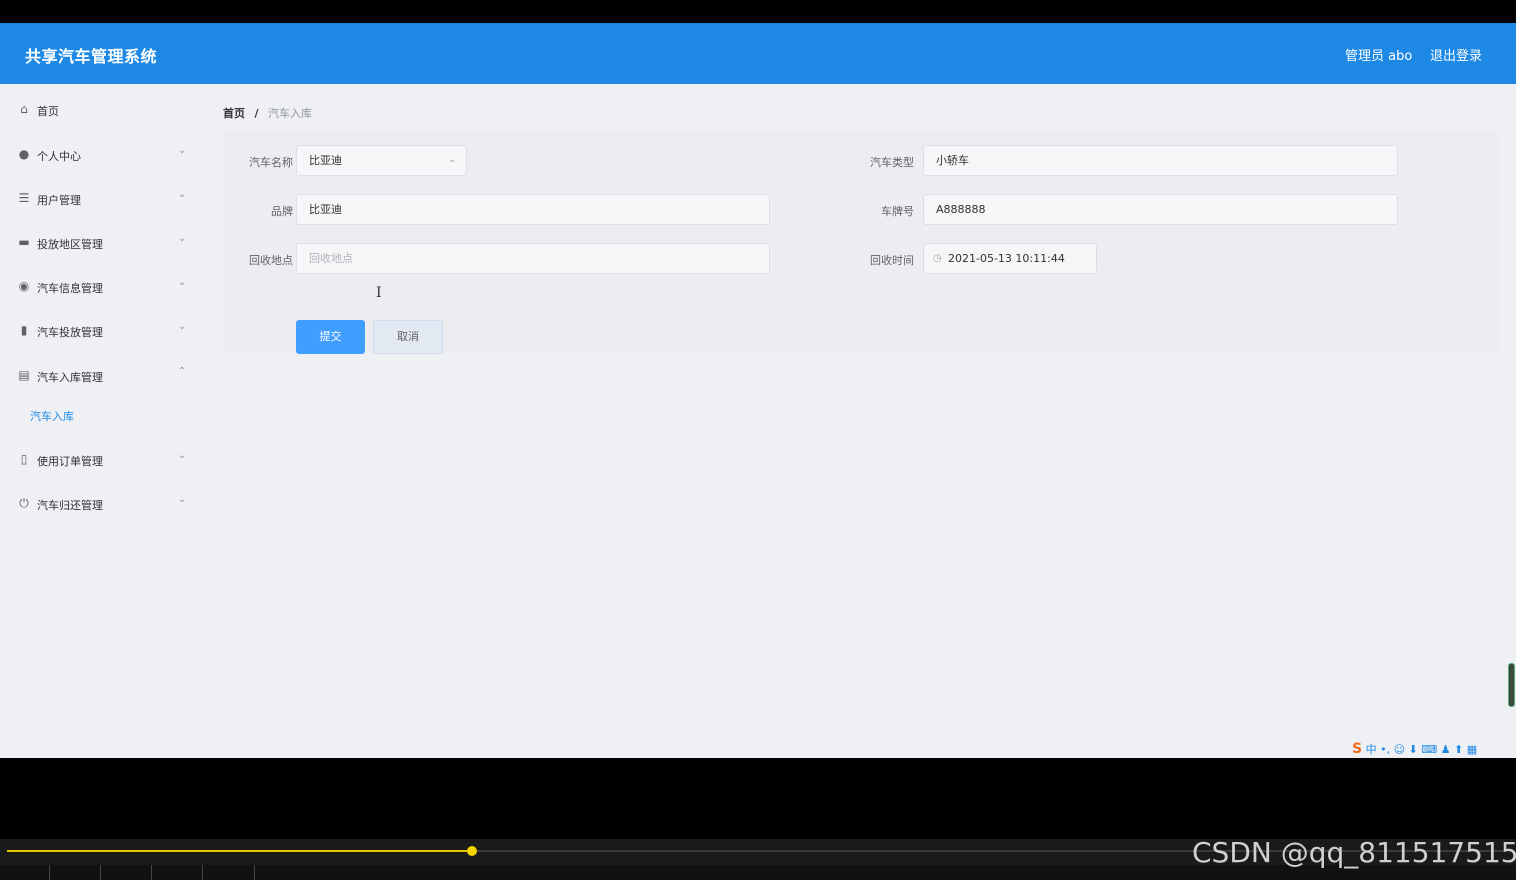 The image size is (1516, 880). What do you see at coordinates (282, 211) in the screenshot?
I see `brand-label: 品牌` at bounding box center [282, 211].